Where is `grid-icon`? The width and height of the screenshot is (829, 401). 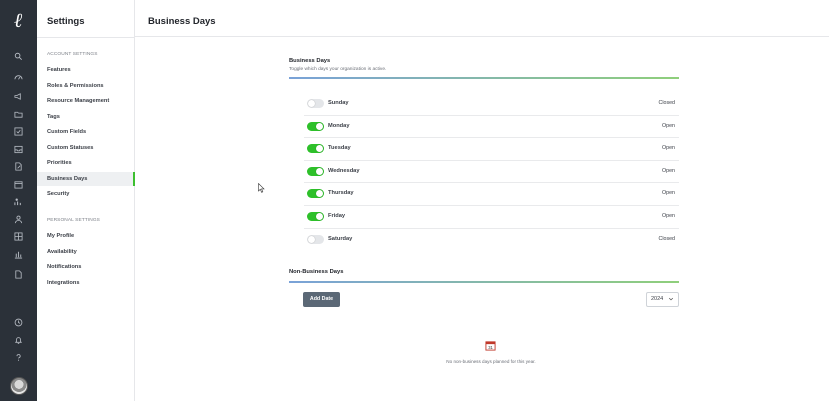
grid-icon is located at coordinates (18, 236).